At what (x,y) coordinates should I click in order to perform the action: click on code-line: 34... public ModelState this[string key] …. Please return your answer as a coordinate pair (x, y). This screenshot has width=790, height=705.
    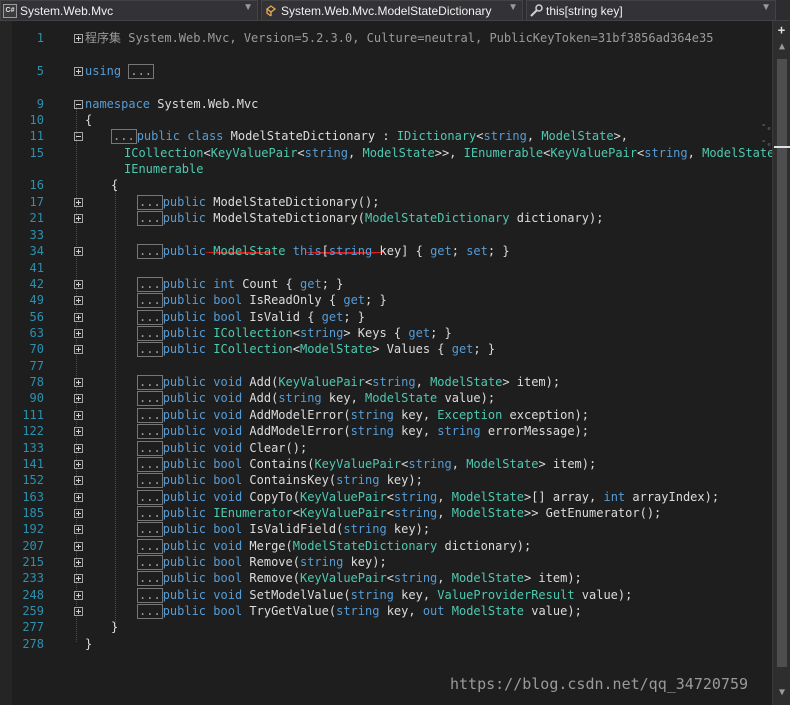
    Looking at the image, I should click on (386, 251).